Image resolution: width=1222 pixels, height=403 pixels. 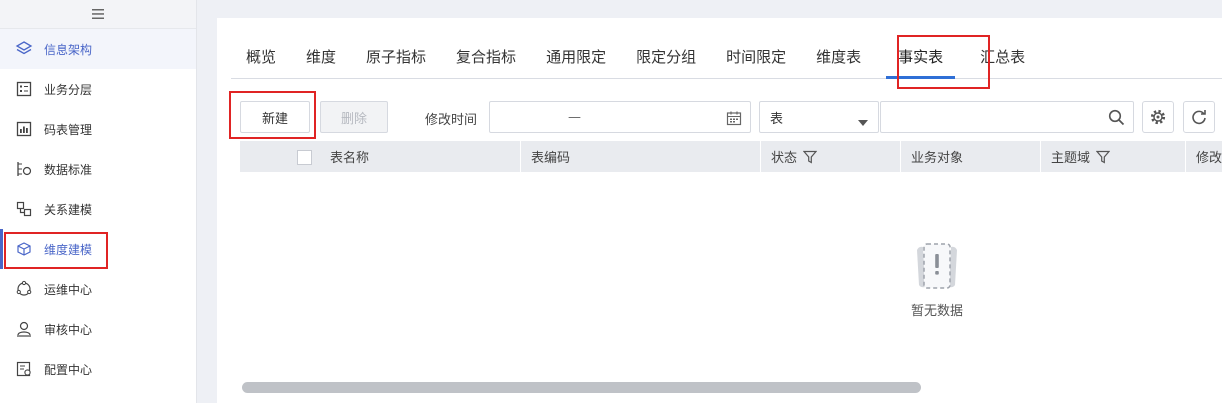 What do you see at coordinates (354, 117) in the screenshot?
I see `delete-button: 删除` at bounding box center [354, 117].